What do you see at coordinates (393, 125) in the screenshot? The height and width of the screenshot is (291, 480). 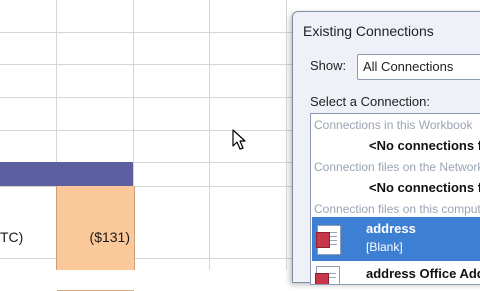 I see `group-header-workbook: Connections in this Workbook` at bounding box center [393, 125].